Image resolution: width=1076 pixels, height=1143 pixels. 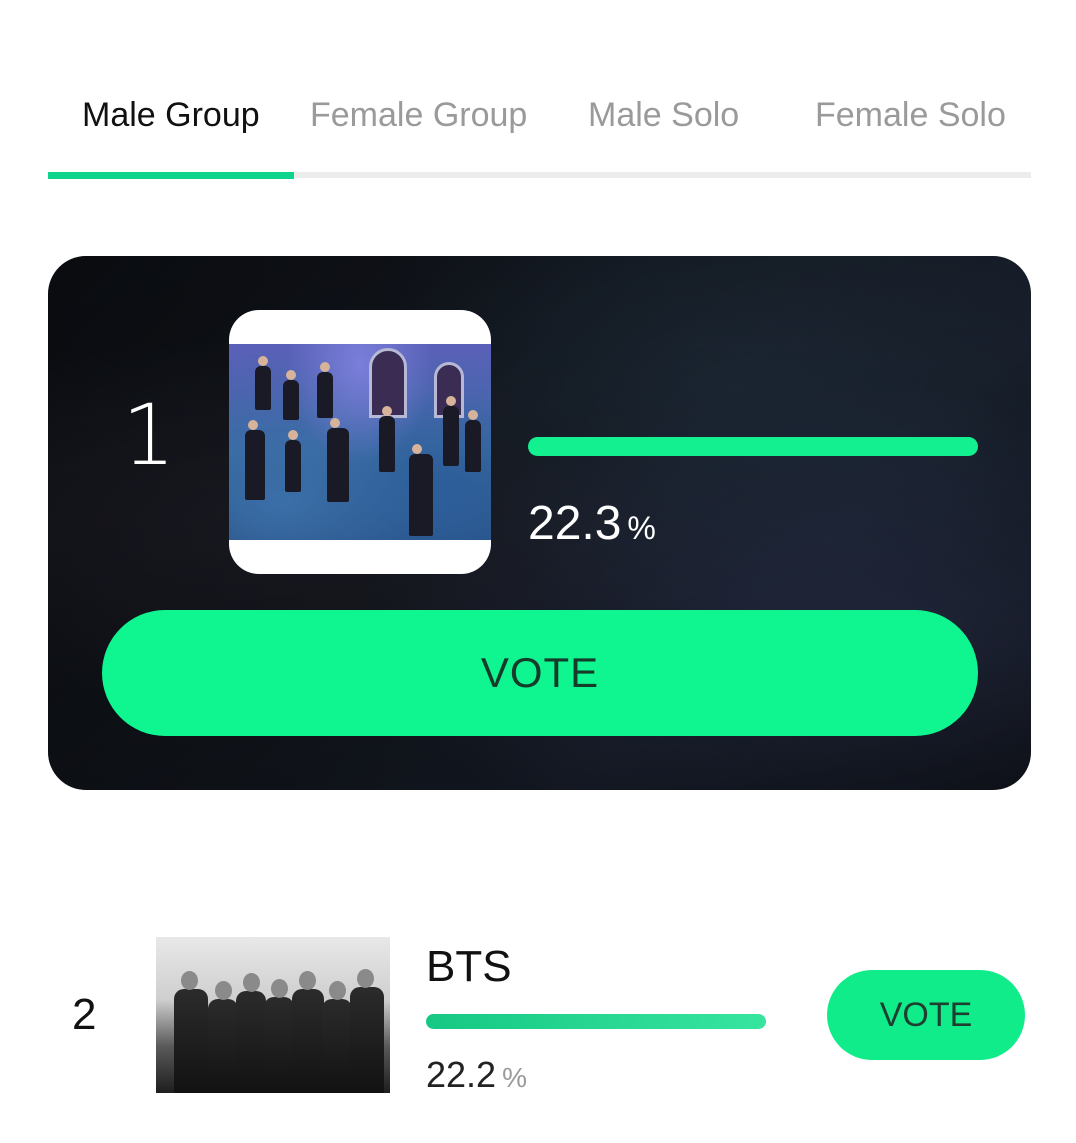 I want to click on group-photo-bw, so click(x=273, y=1015).